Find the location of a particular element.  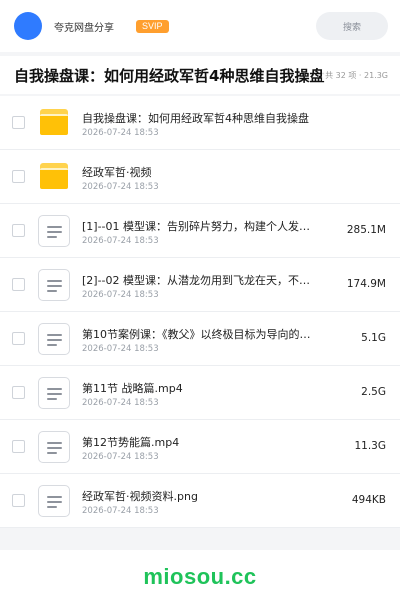

search-button: 搜索 is located at coordinates (352, 26).